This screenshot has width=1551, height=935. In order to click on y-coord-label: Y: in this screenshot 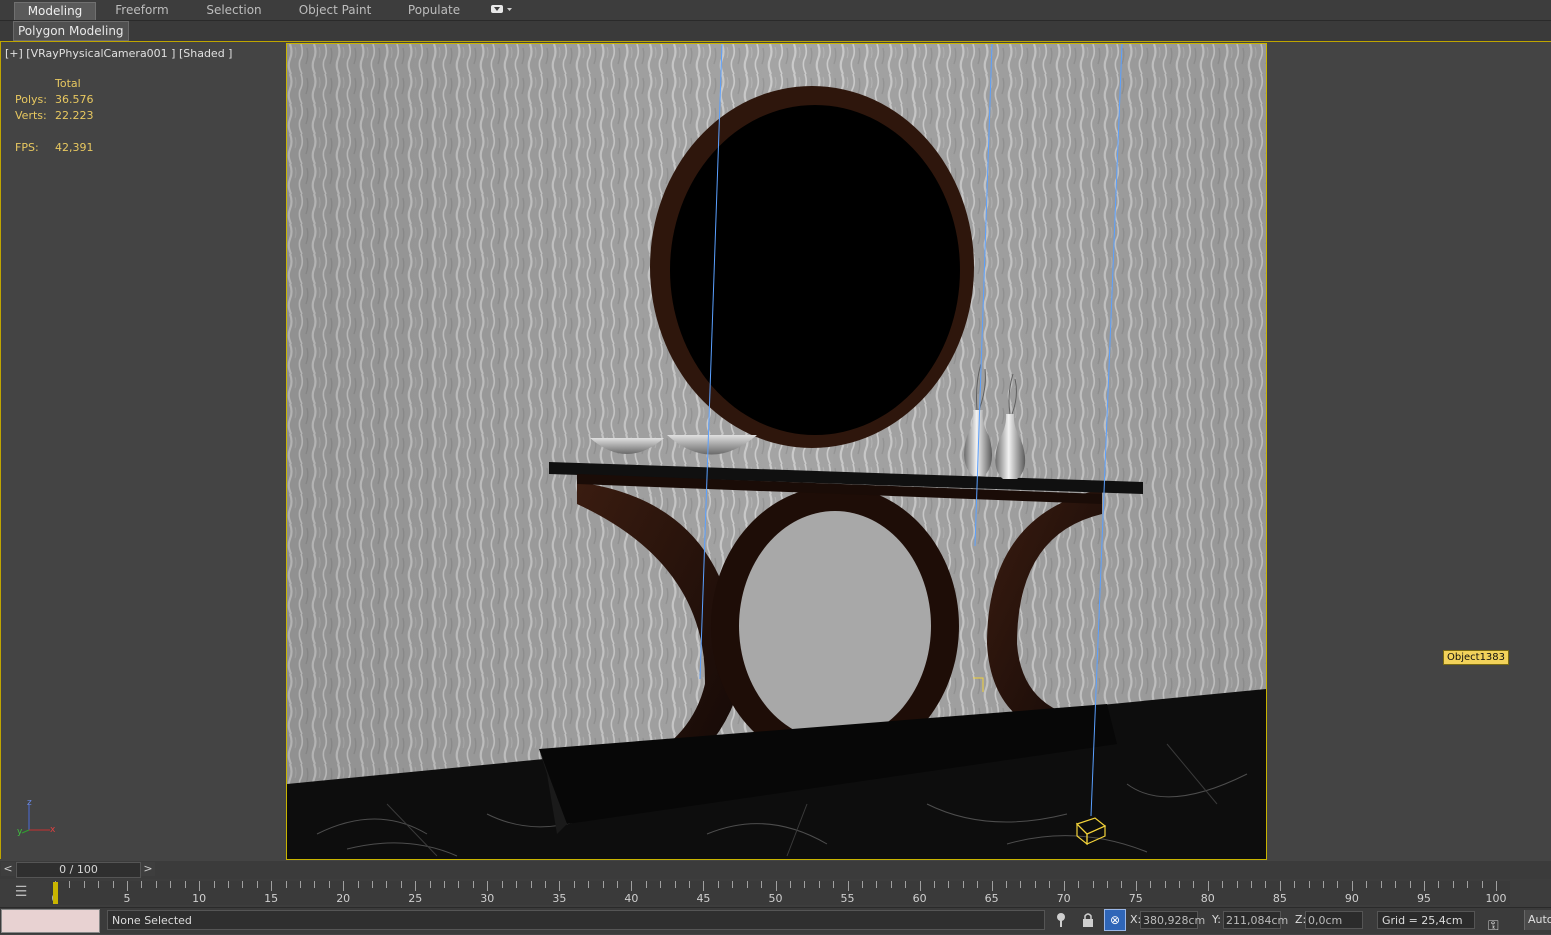, I will do `click(1216, 919)`.